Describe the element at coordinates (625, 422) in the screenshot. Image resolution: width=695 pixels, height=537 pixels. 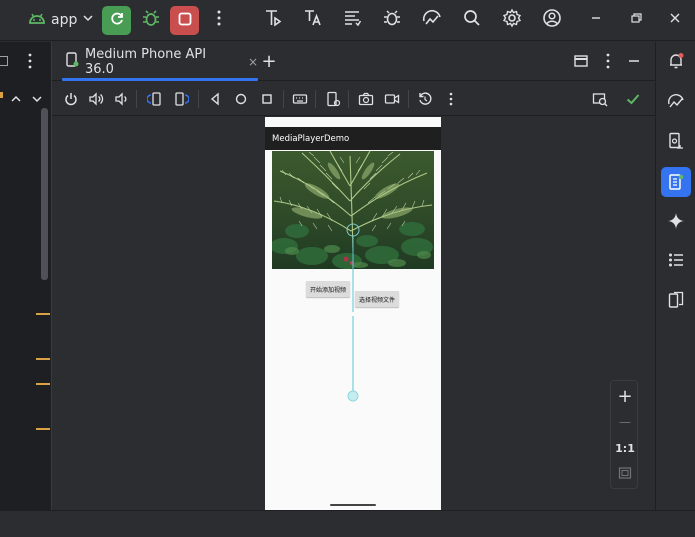
I see `zoom-out-button: —` at that location.